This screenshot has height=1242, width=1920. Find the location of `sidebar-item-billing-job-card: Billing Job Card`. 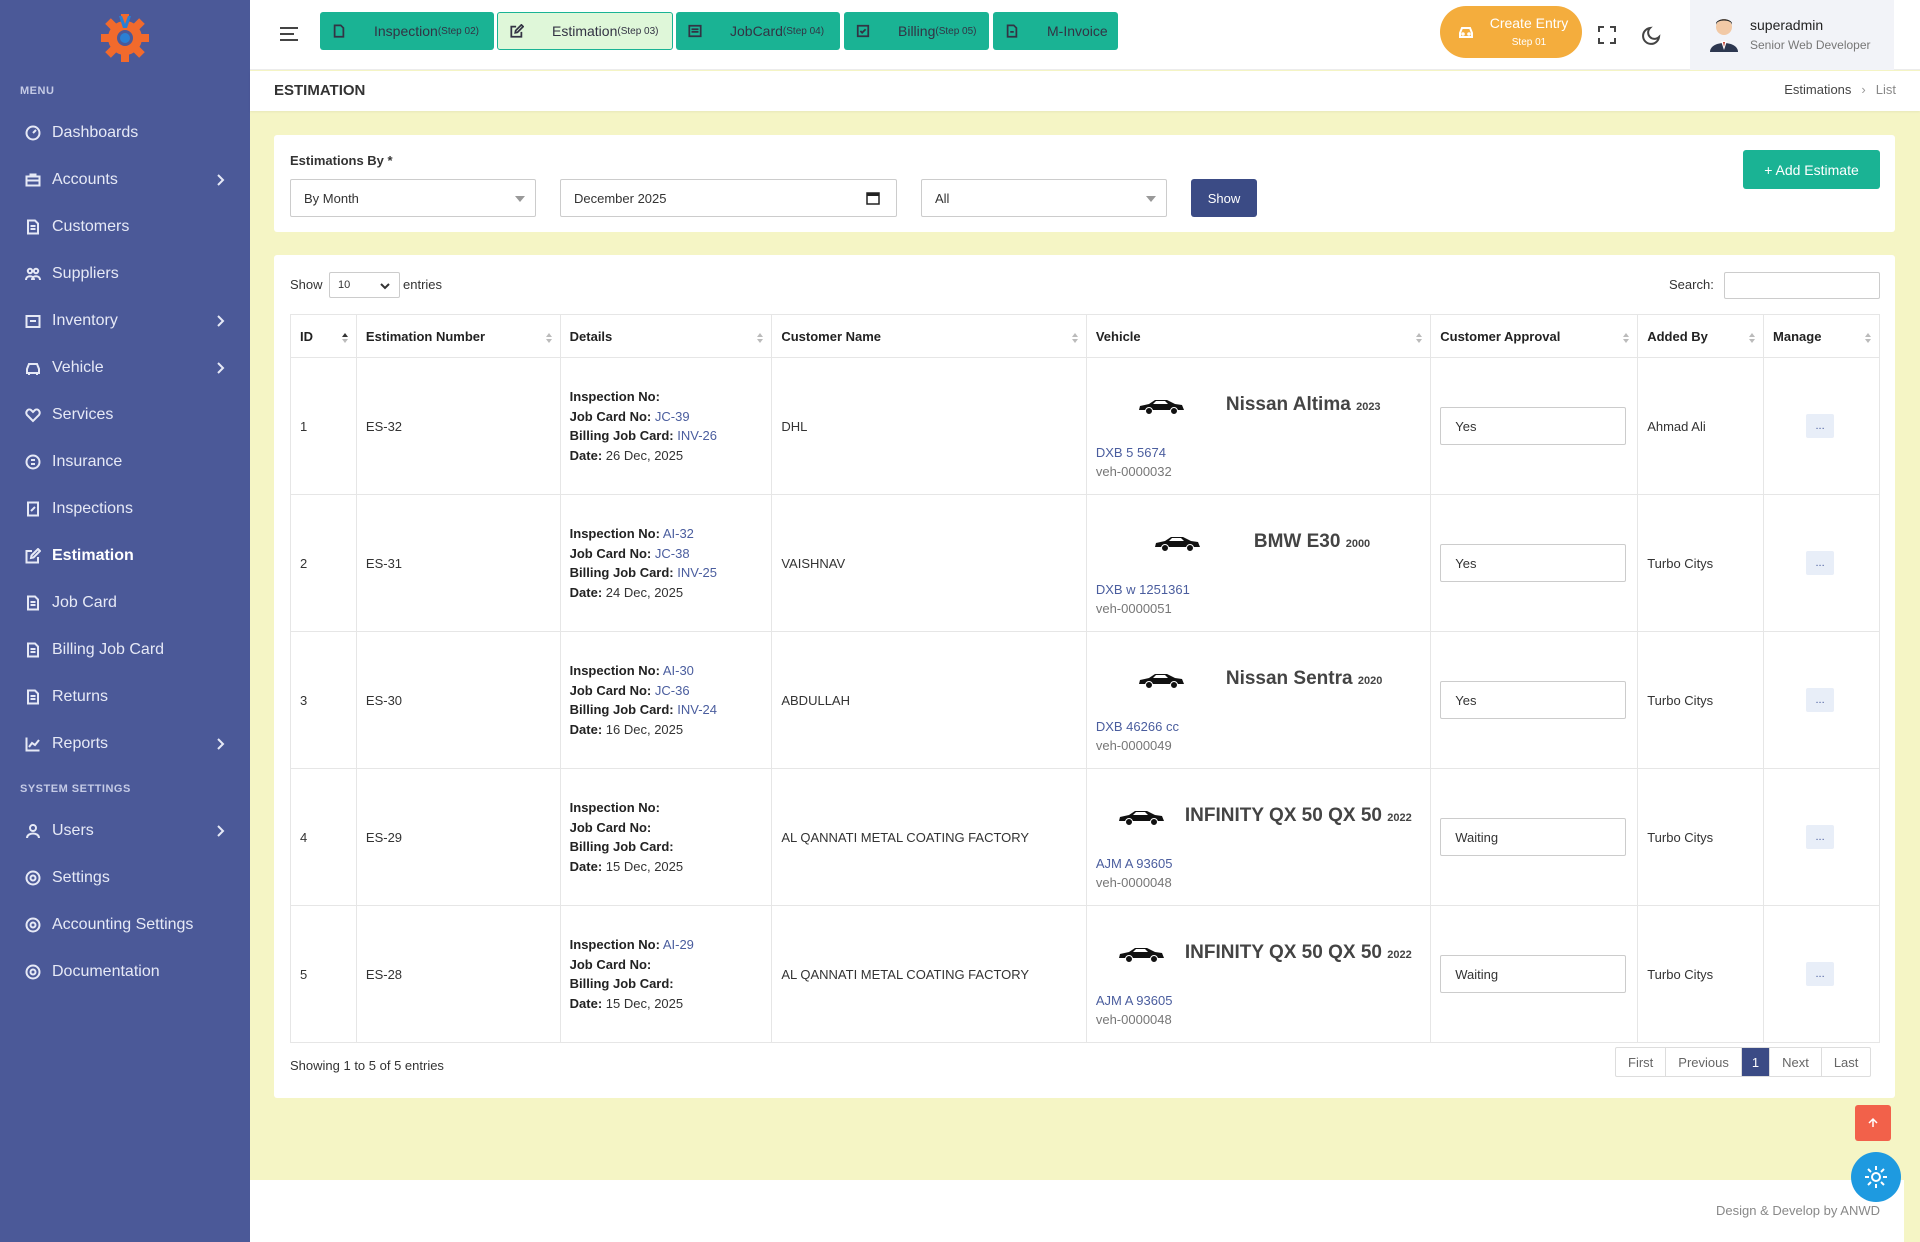

sidebar-item-billing-job-card: Billing Job Card is located at coordinates (125, 650).